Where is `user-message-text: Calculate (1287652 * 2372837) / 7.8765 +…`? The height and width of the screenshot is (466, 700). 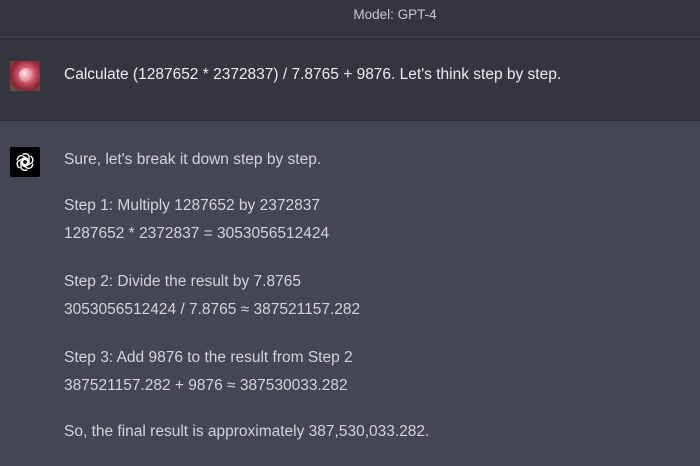
user-message-text: Calculate (1287652 * 2372837) / 7.8765 +… is located at coordinates (313, 74).